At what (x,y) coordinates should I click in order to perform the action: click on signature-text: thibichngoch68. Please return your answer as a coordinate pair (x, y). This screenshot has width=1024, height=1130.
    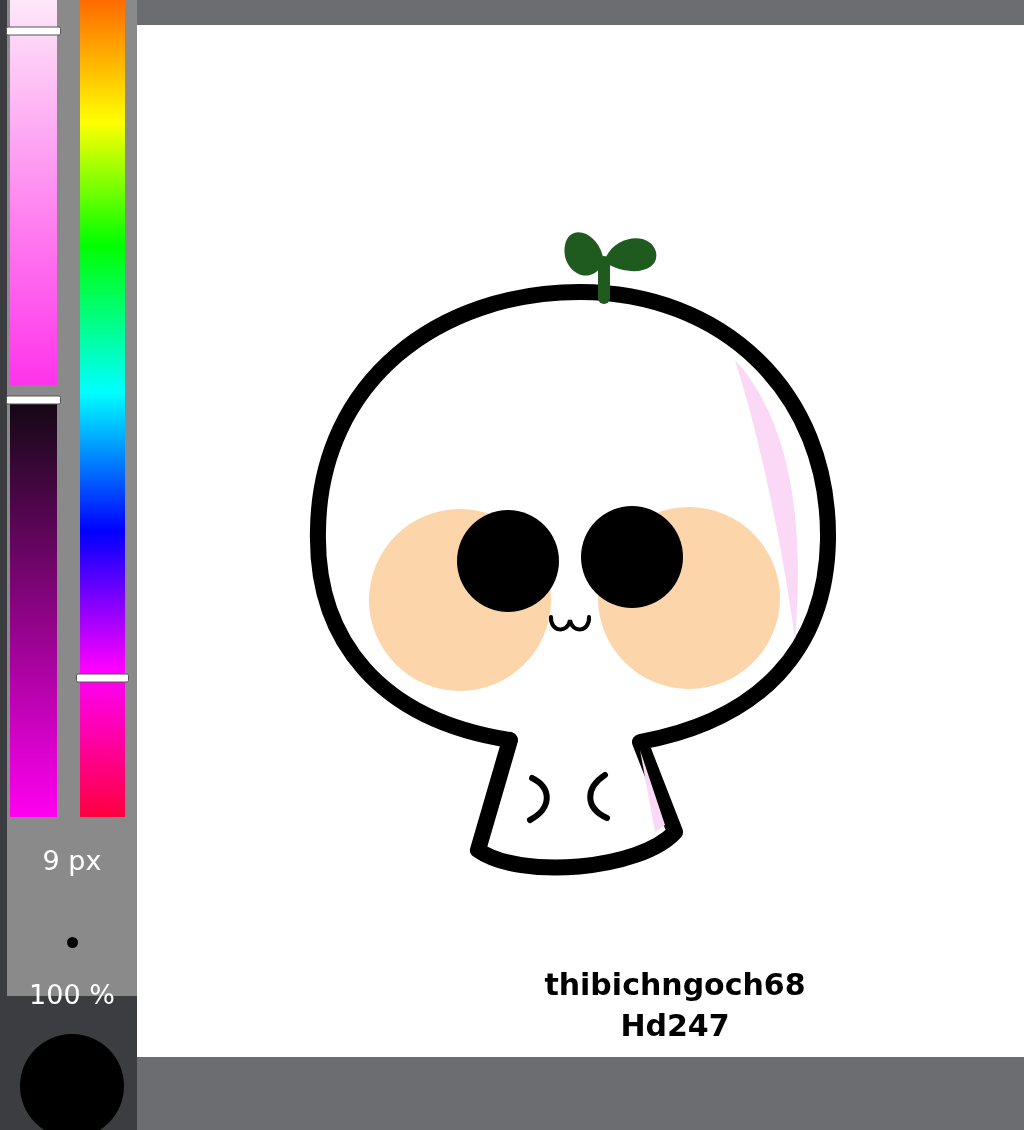
    Looking at the image, I should click on (675, 984).